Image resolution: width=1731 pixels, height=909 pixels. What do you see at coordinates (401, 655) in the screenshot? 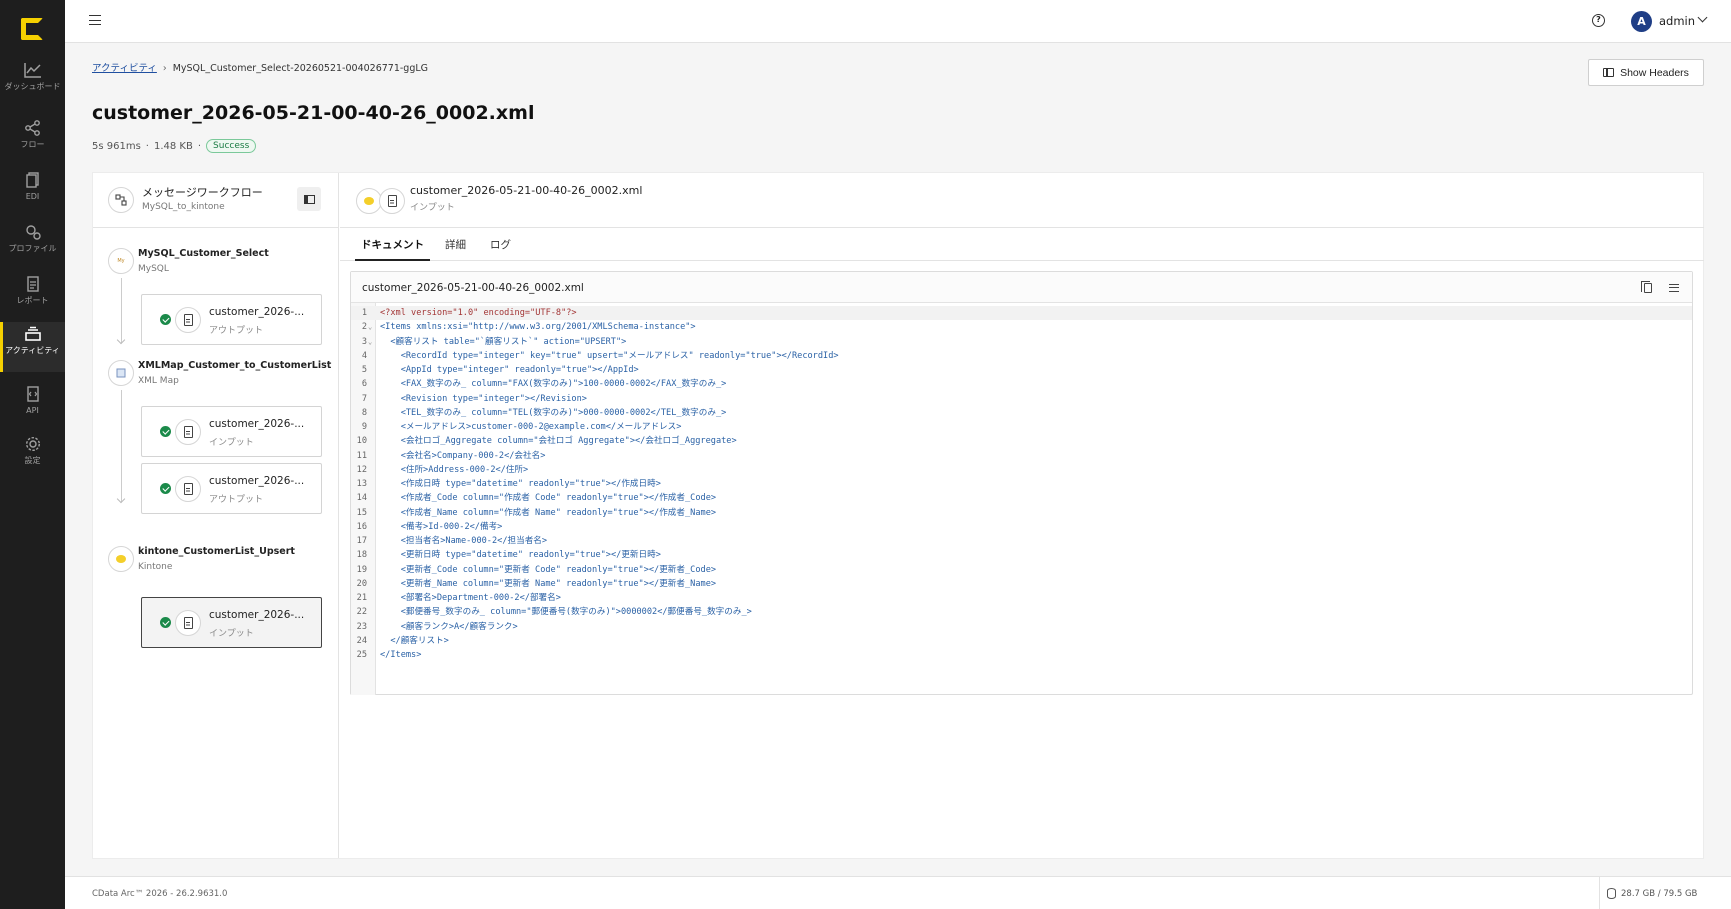
I see `code-text: </Items>` at bounding box center [401, 655].